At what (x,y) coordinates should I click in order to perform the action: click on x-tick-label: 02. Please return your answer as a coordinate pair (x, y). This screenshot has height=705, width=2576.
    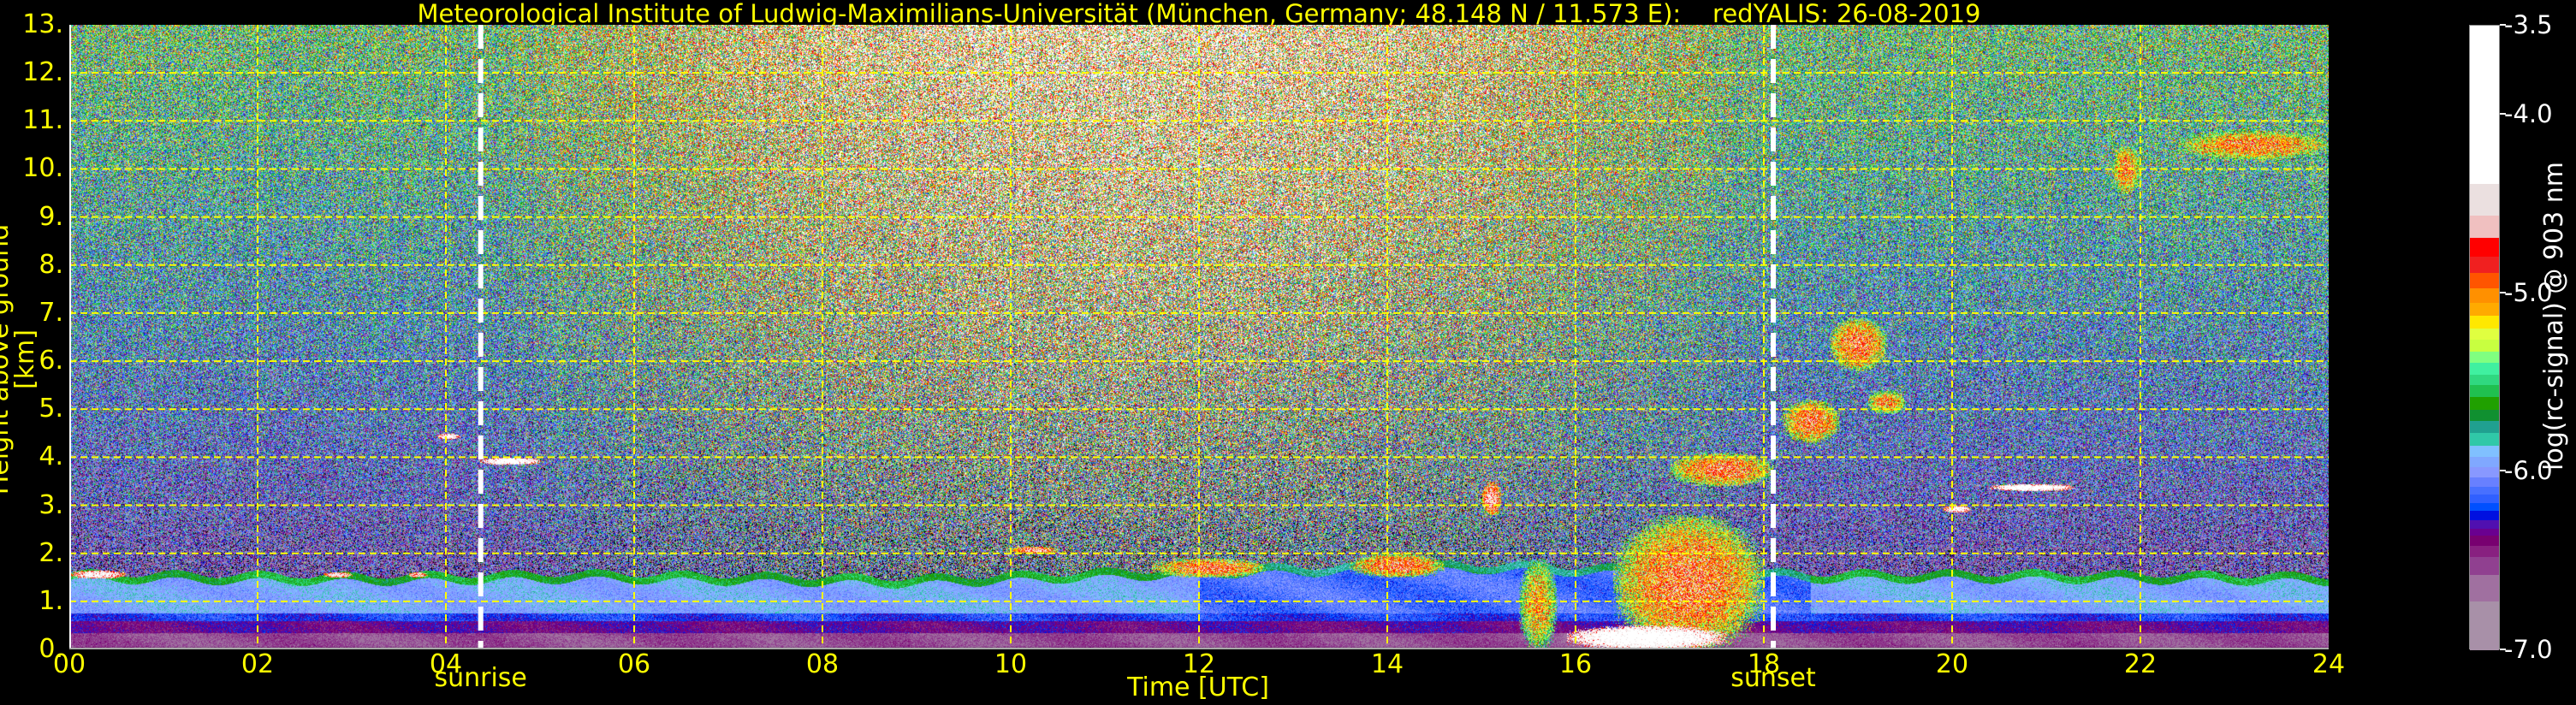
    Looking at the image, I should click on (257, 664).